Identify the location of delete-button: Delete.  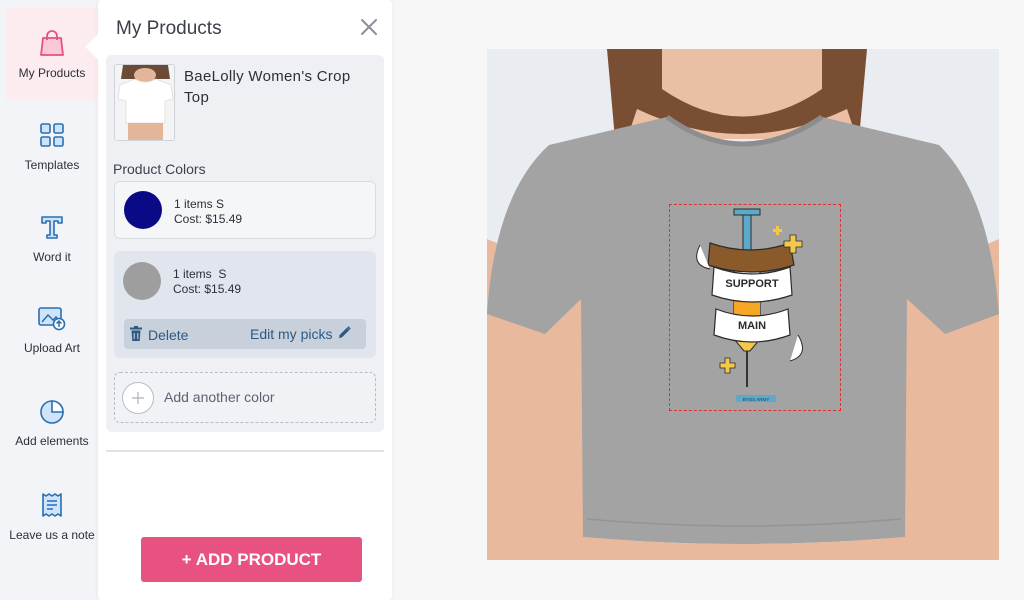
(159, 335).